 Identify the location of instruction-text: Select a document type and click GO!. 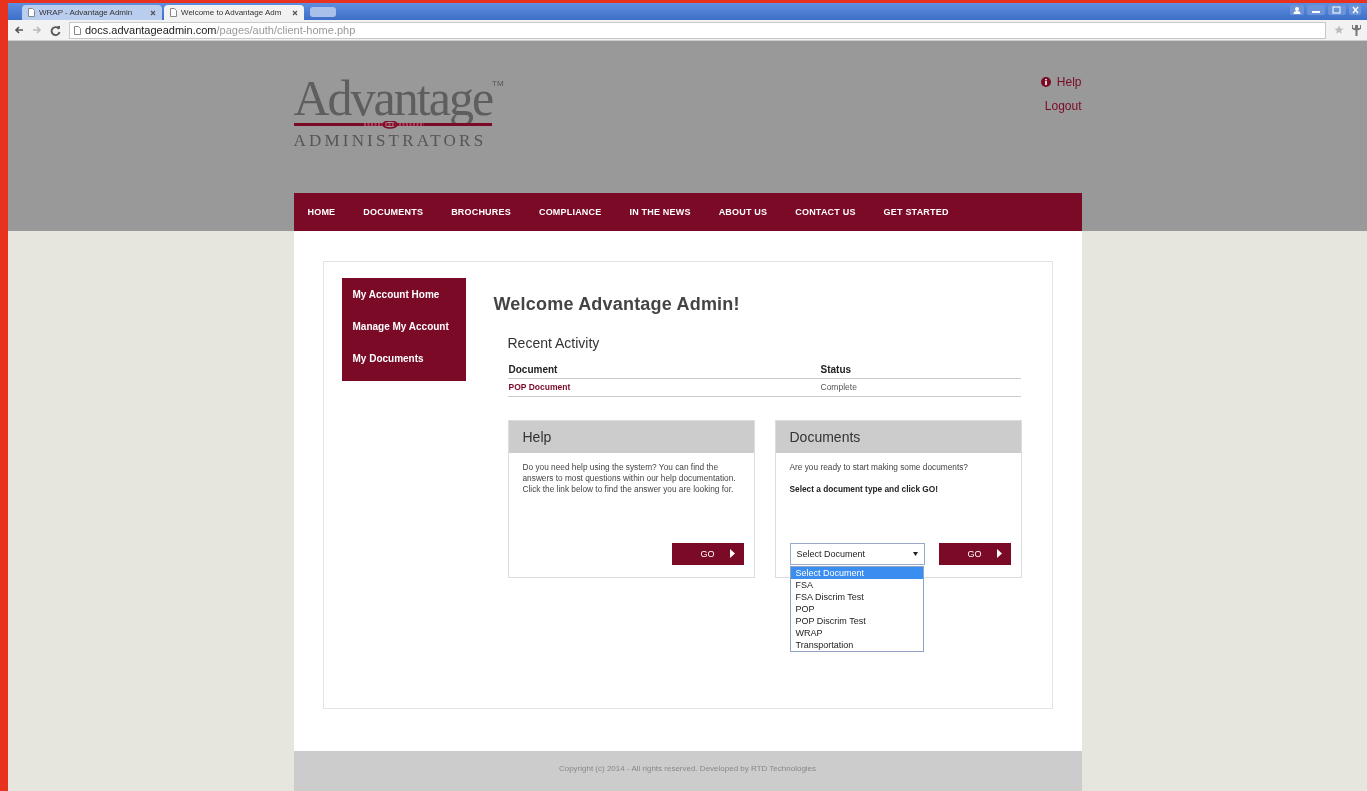
(864, 489).